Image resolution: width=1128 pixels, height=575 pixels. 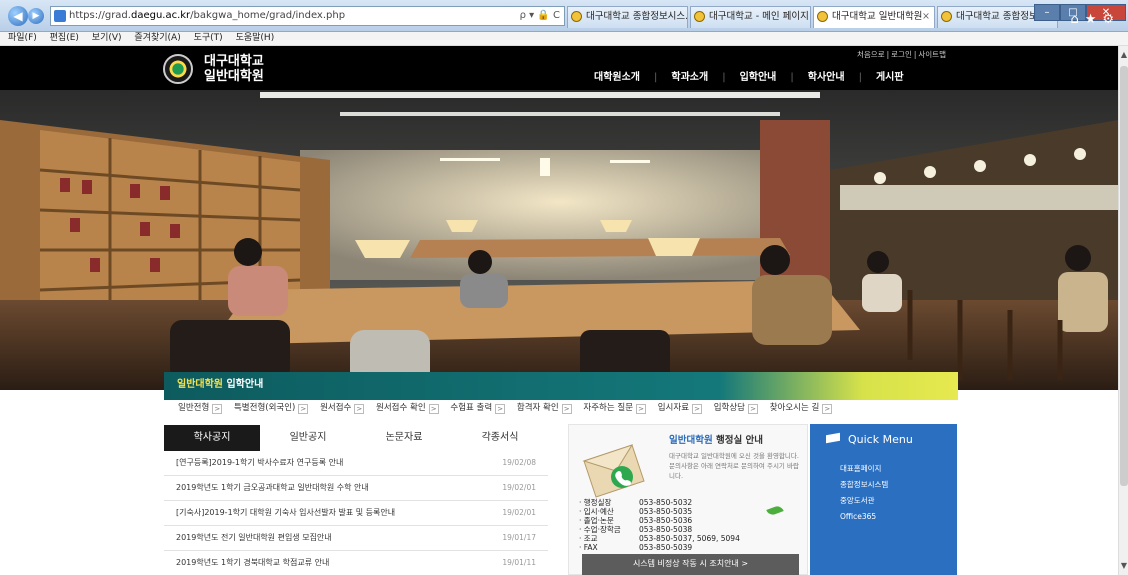 What do you see at coordinates (356, 538) in the screenshot?
I see `notice-row: 2019학년도 전기 일반대학원 편입생 모집안내 19/01/17` at bounding box center [356, 538].